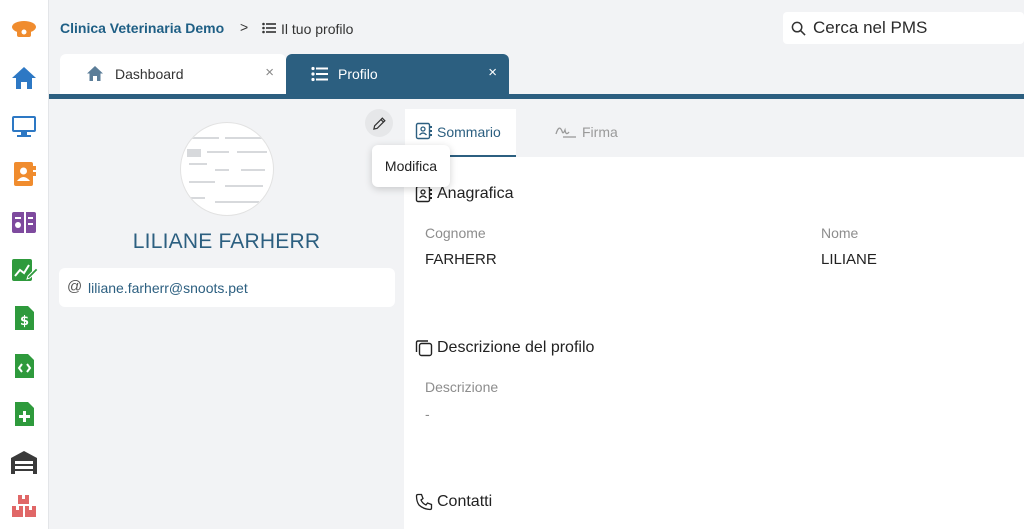 Image resolution: width=1024 pixels, height=529 pixels. What do you see at coordinates (317, 29) in the screenshot?
I see `breadcrumb-current-page: Il tuo profilo` at bounding box center [317, 29].